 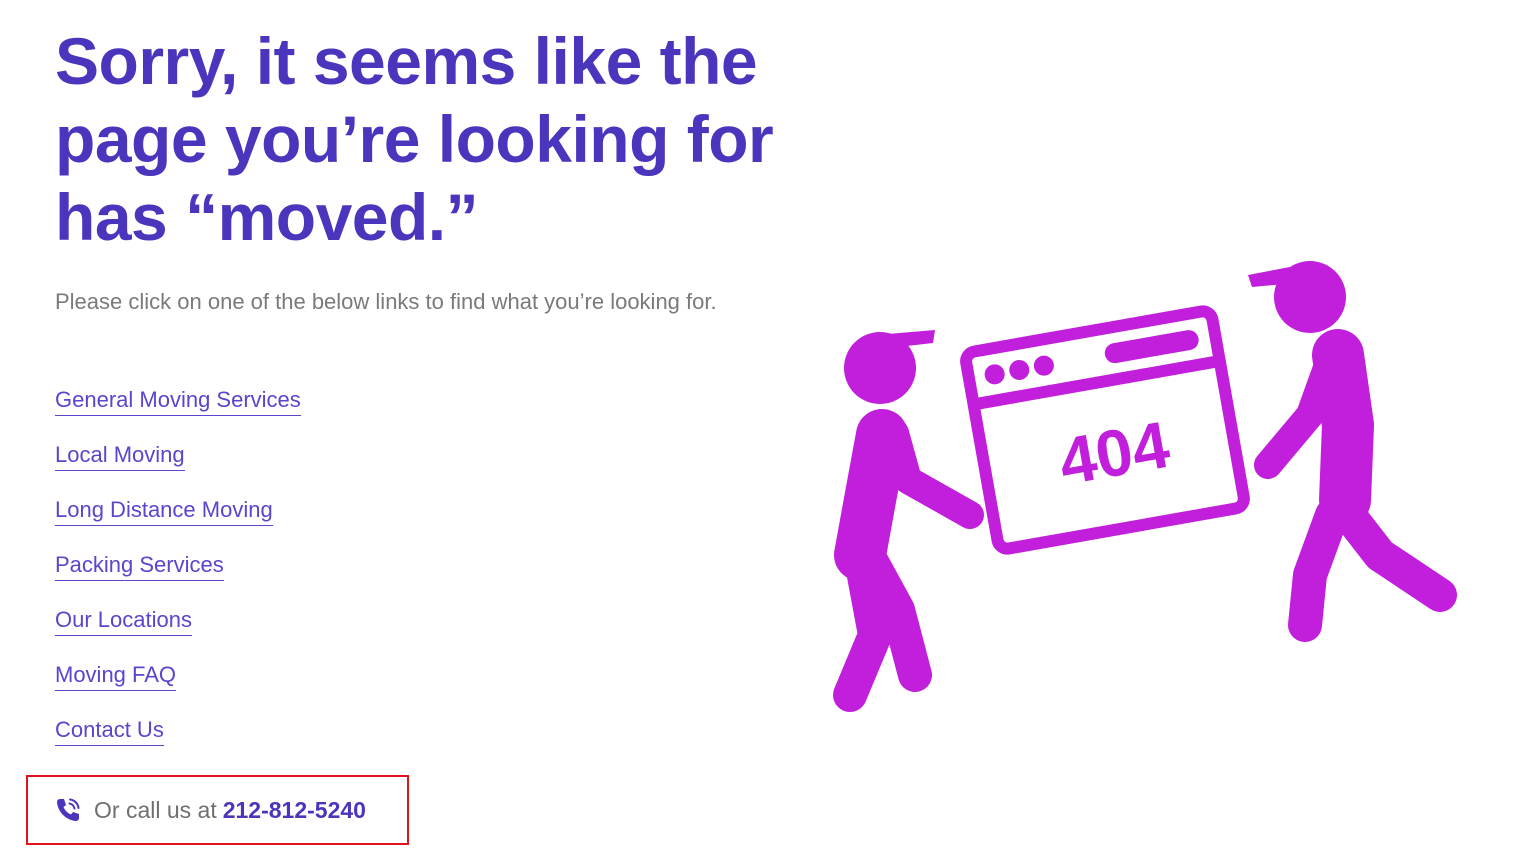 I want to click on list-item: General Moving Services, so click(x=178, y=413).